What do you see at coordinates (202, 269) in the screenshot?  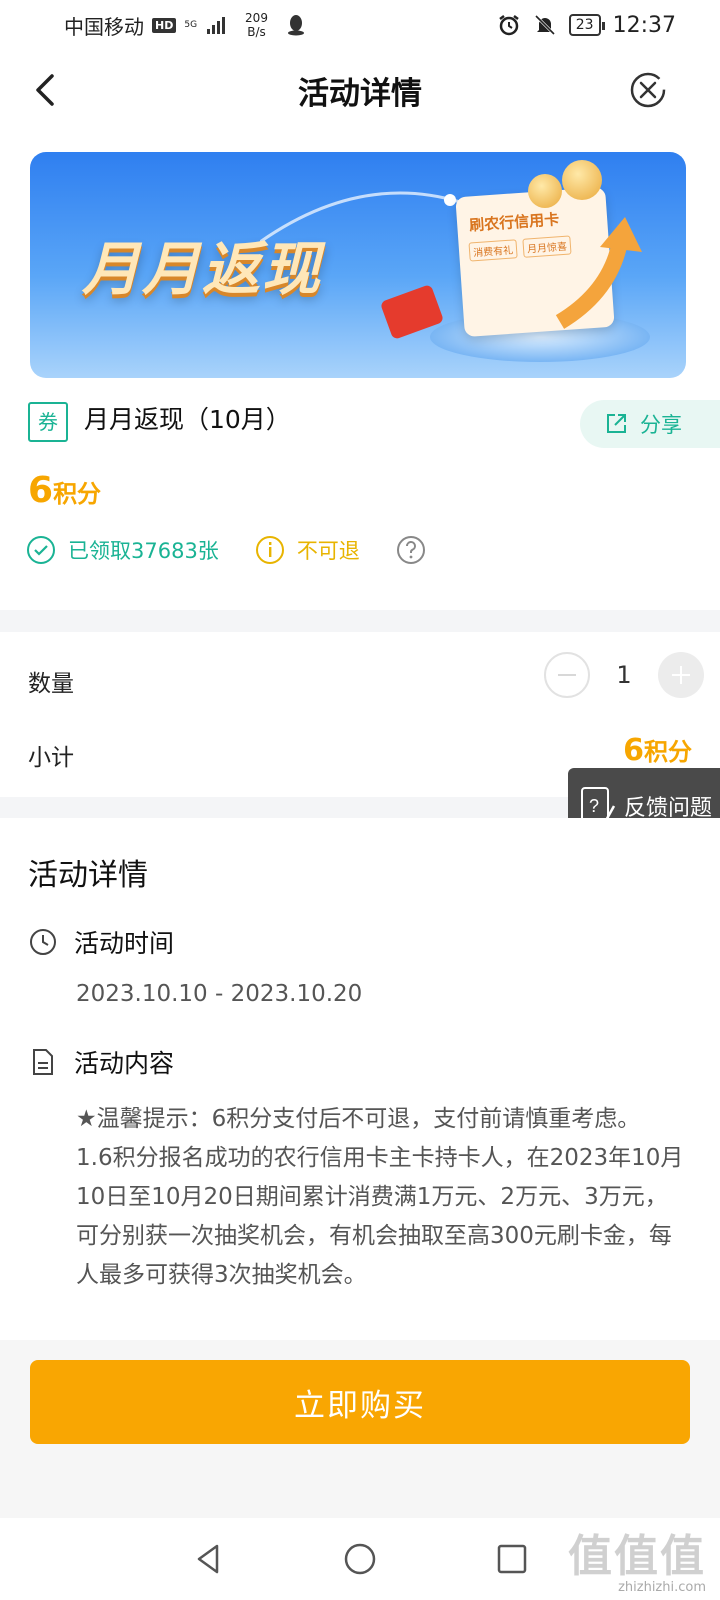 I see `banner-headline: 月月返现` at bounding box center [202, 269].